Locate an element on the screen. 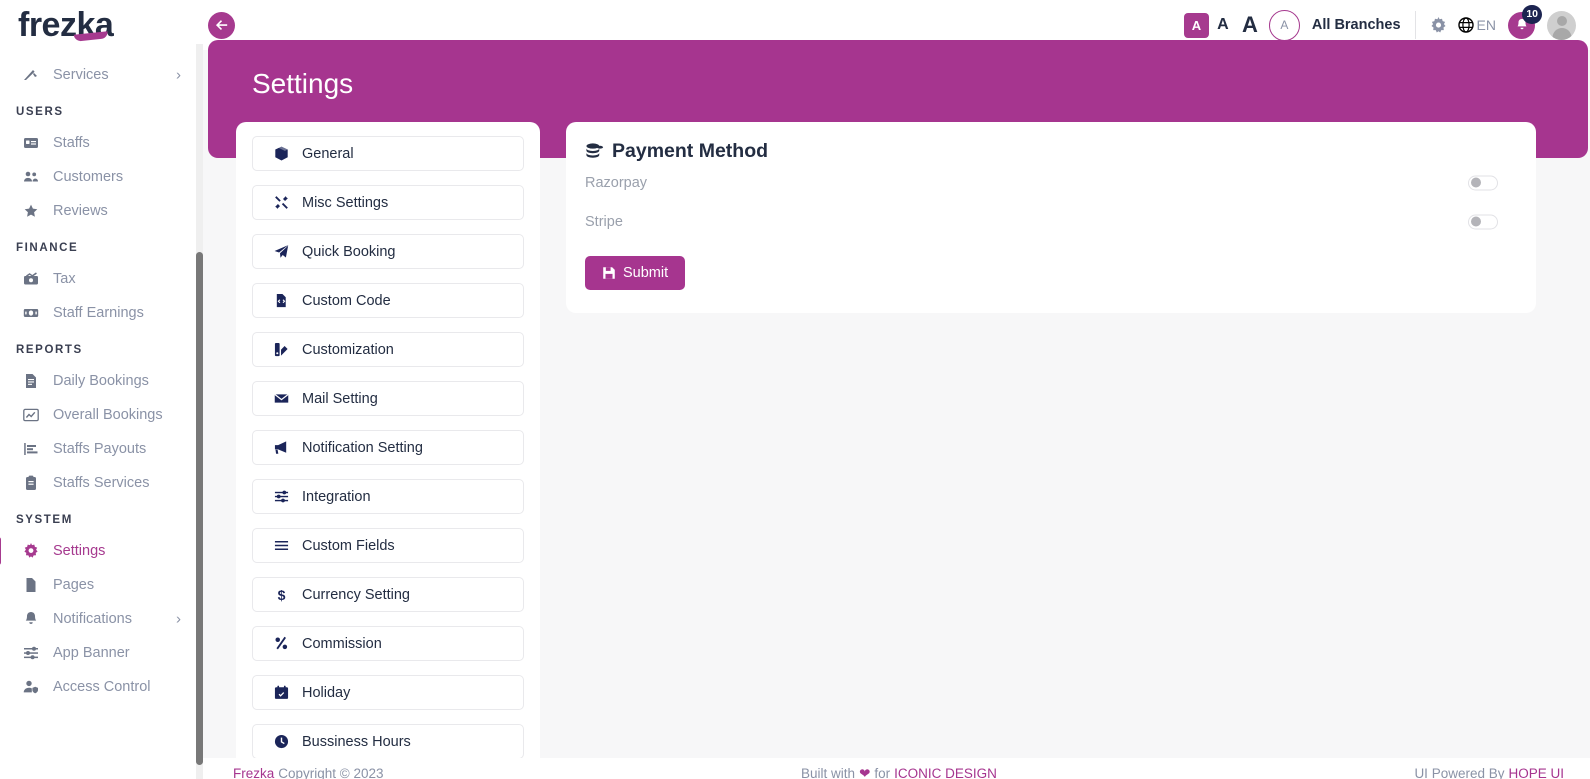 This screenshot has width=1590, height=779. sidebar-section-finance: FINANCE is located at coordinates (47, 248).